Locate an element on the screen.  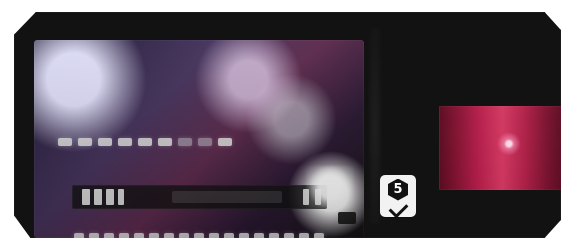
badge-hex-icon: 5 is located at coordinates (398, 189).